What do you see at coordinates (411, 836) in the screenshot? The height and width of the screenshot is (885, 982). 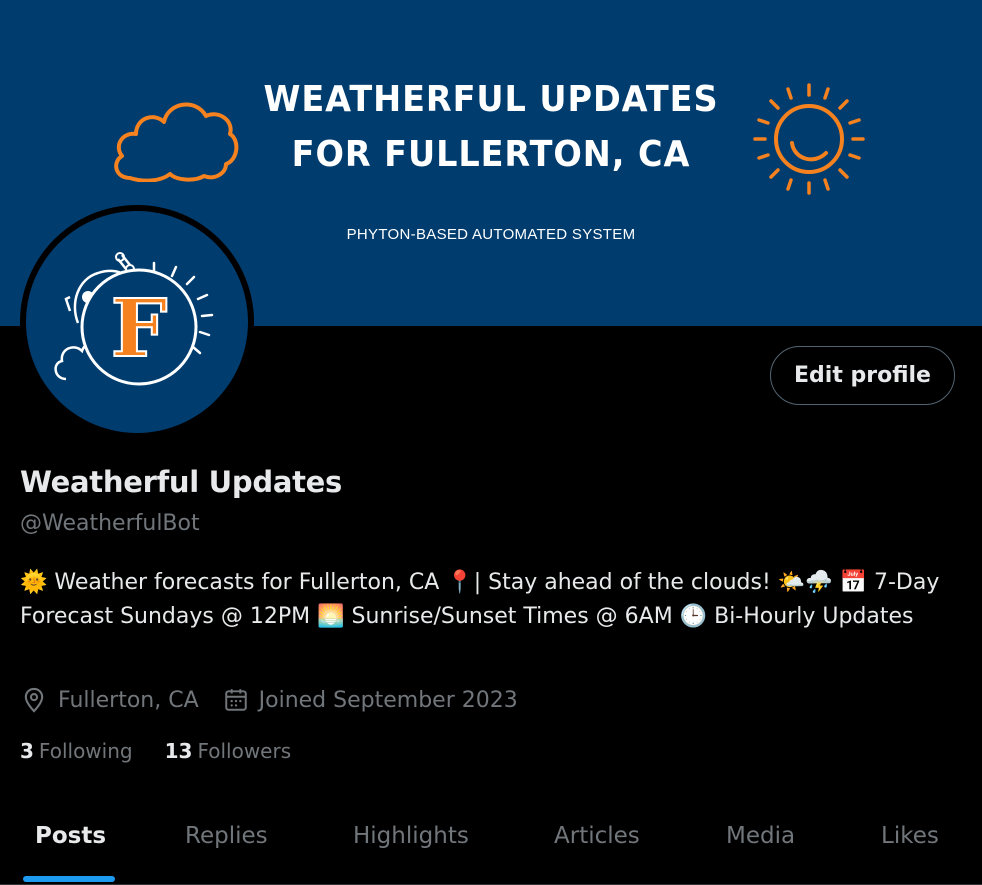 I see `tab-highlights: Highlights` at bounding box center [411, 836].